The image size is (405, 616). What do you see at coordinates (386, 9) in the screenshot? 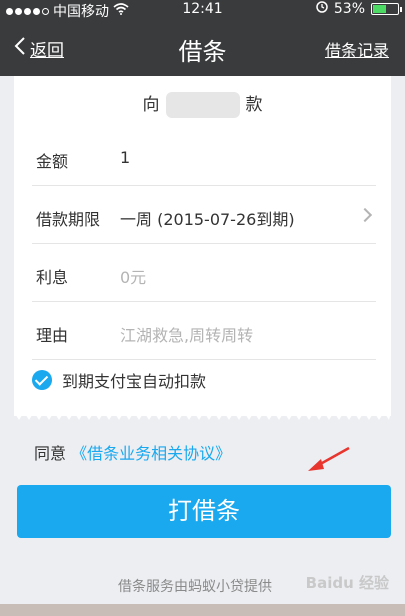
I see `battery-icon` at bounding box center [386, 9].